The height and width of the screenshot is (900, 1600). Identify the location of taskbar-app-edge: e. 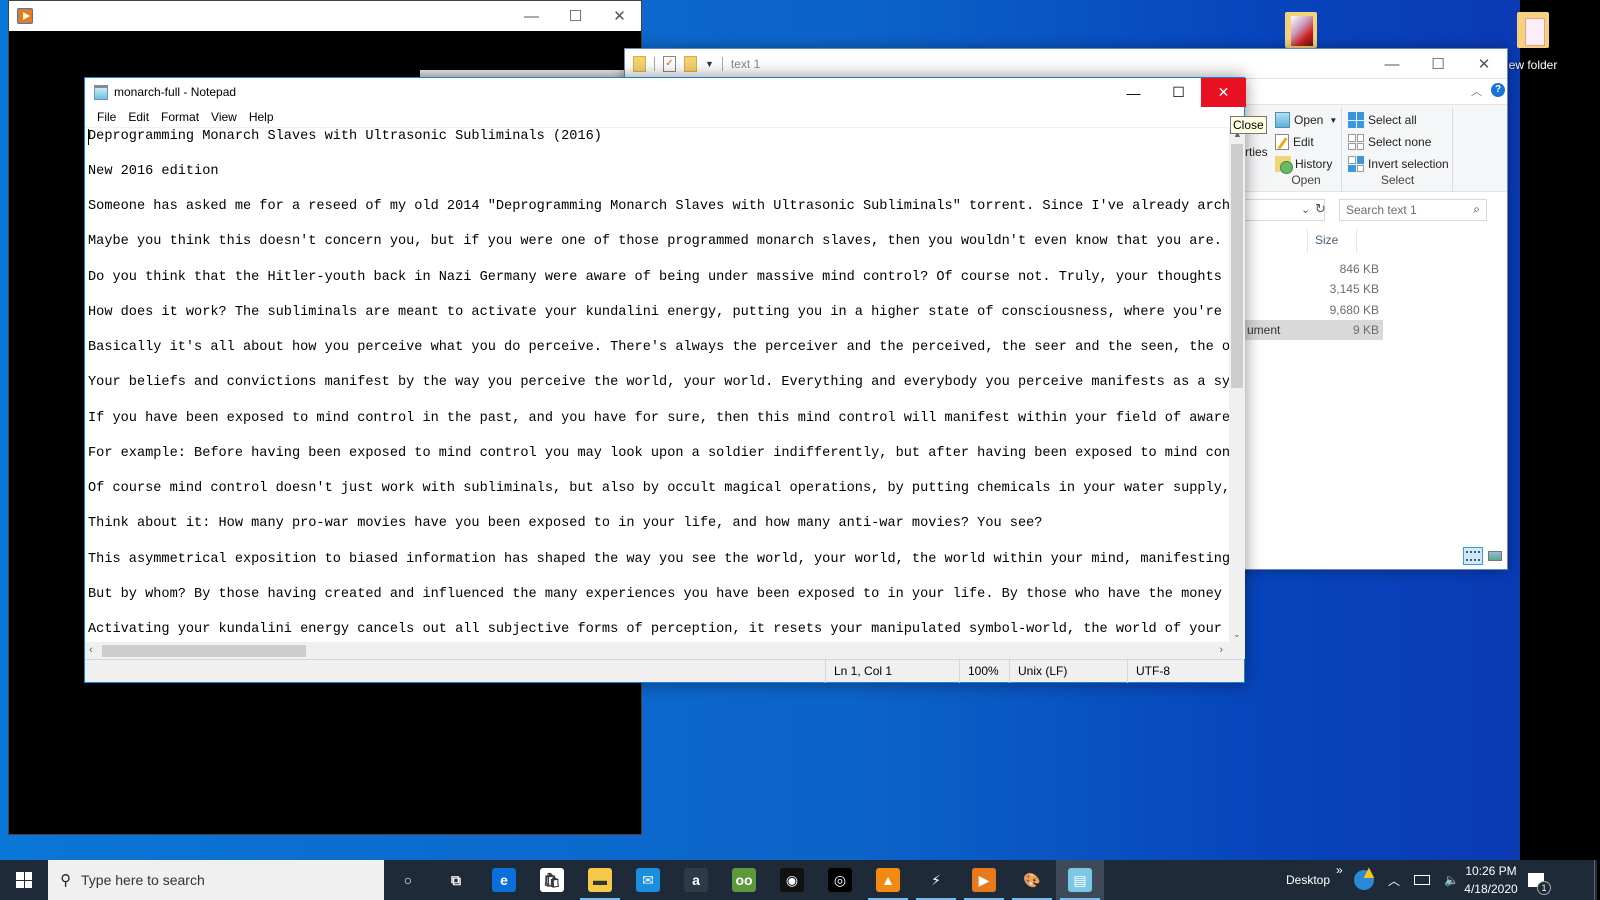
(504, 880).